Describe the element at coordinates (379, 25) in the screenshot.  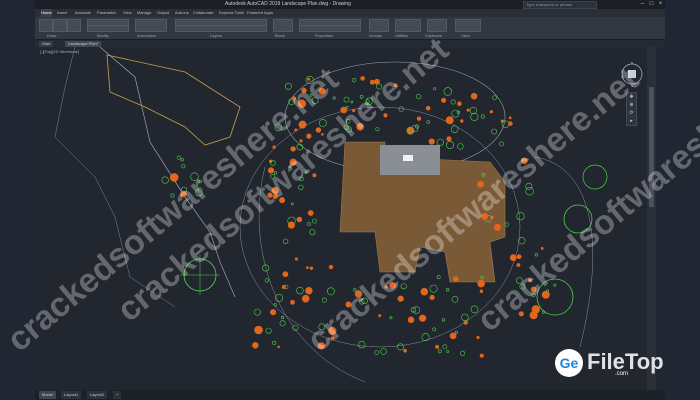
I see `group-button` at that location.